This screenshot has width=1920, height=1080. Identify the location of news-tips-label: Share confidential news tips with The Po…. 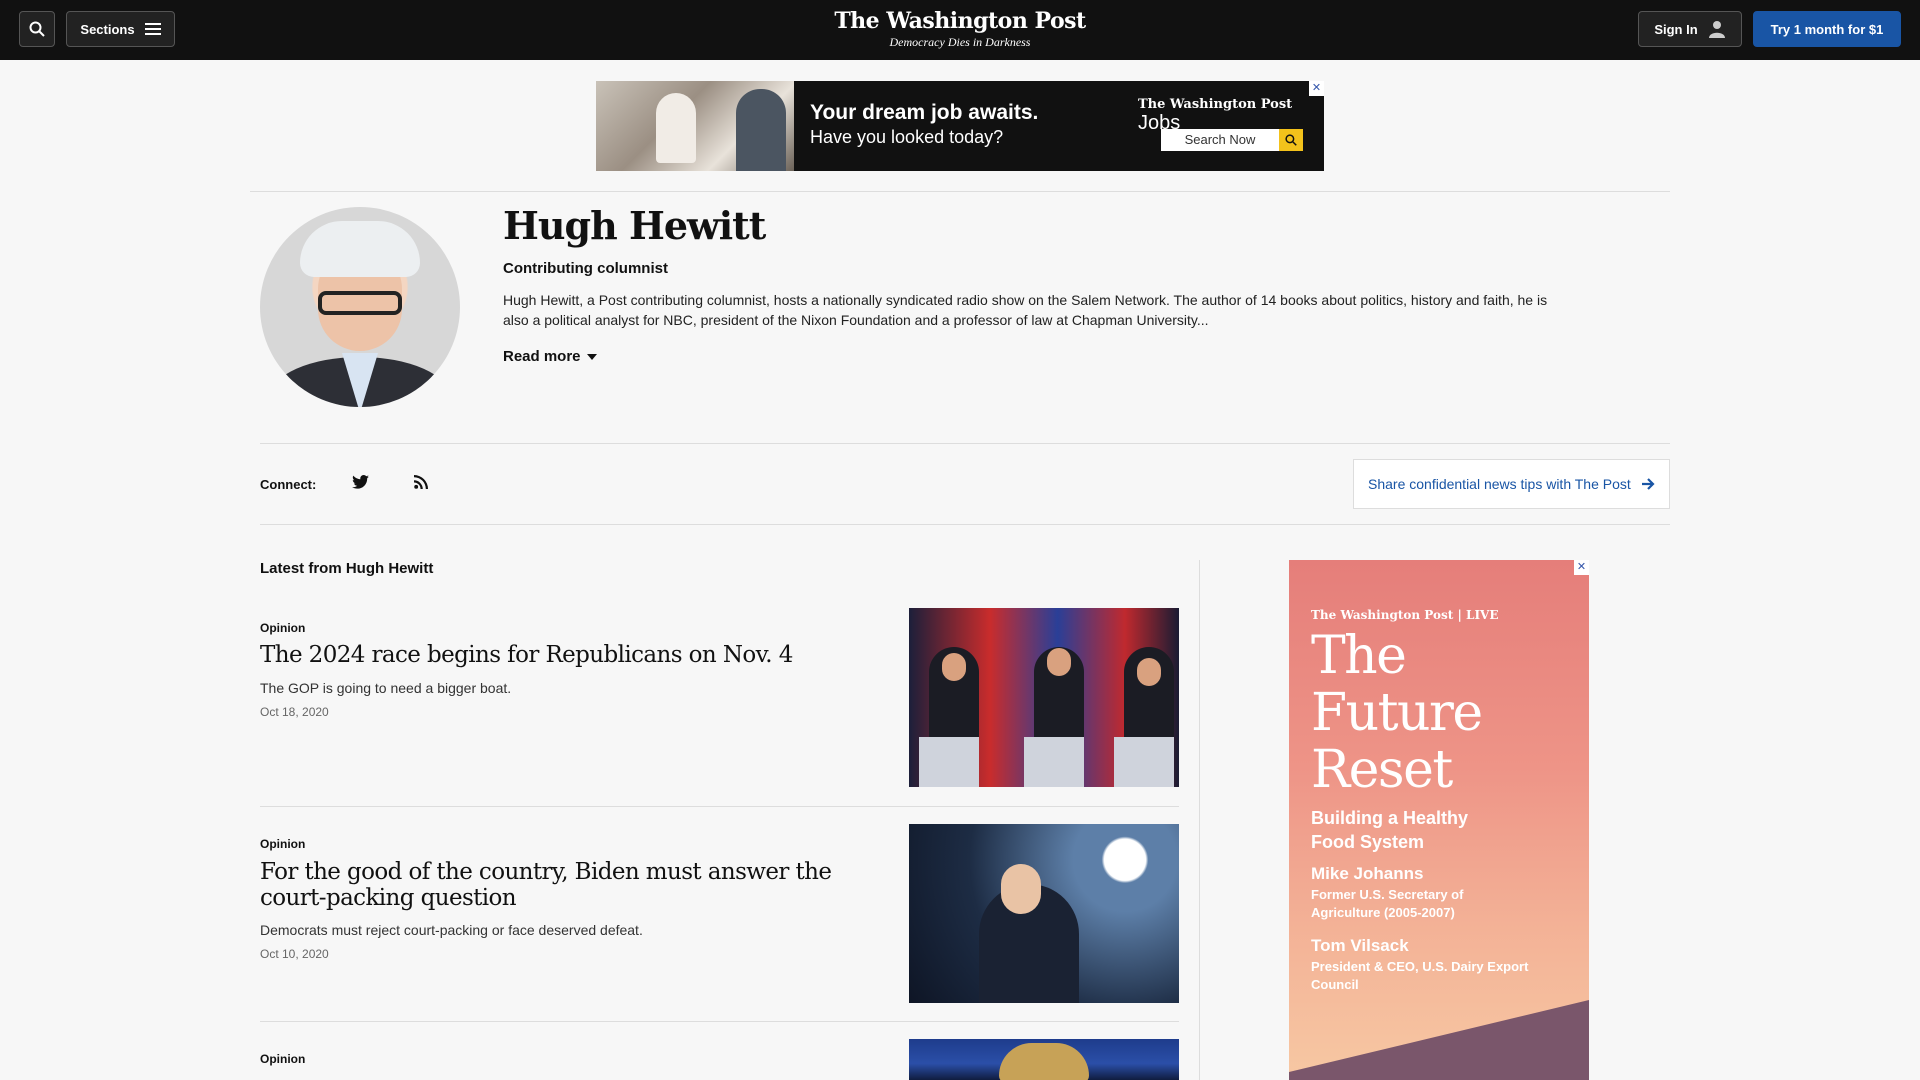
(1499, 484).